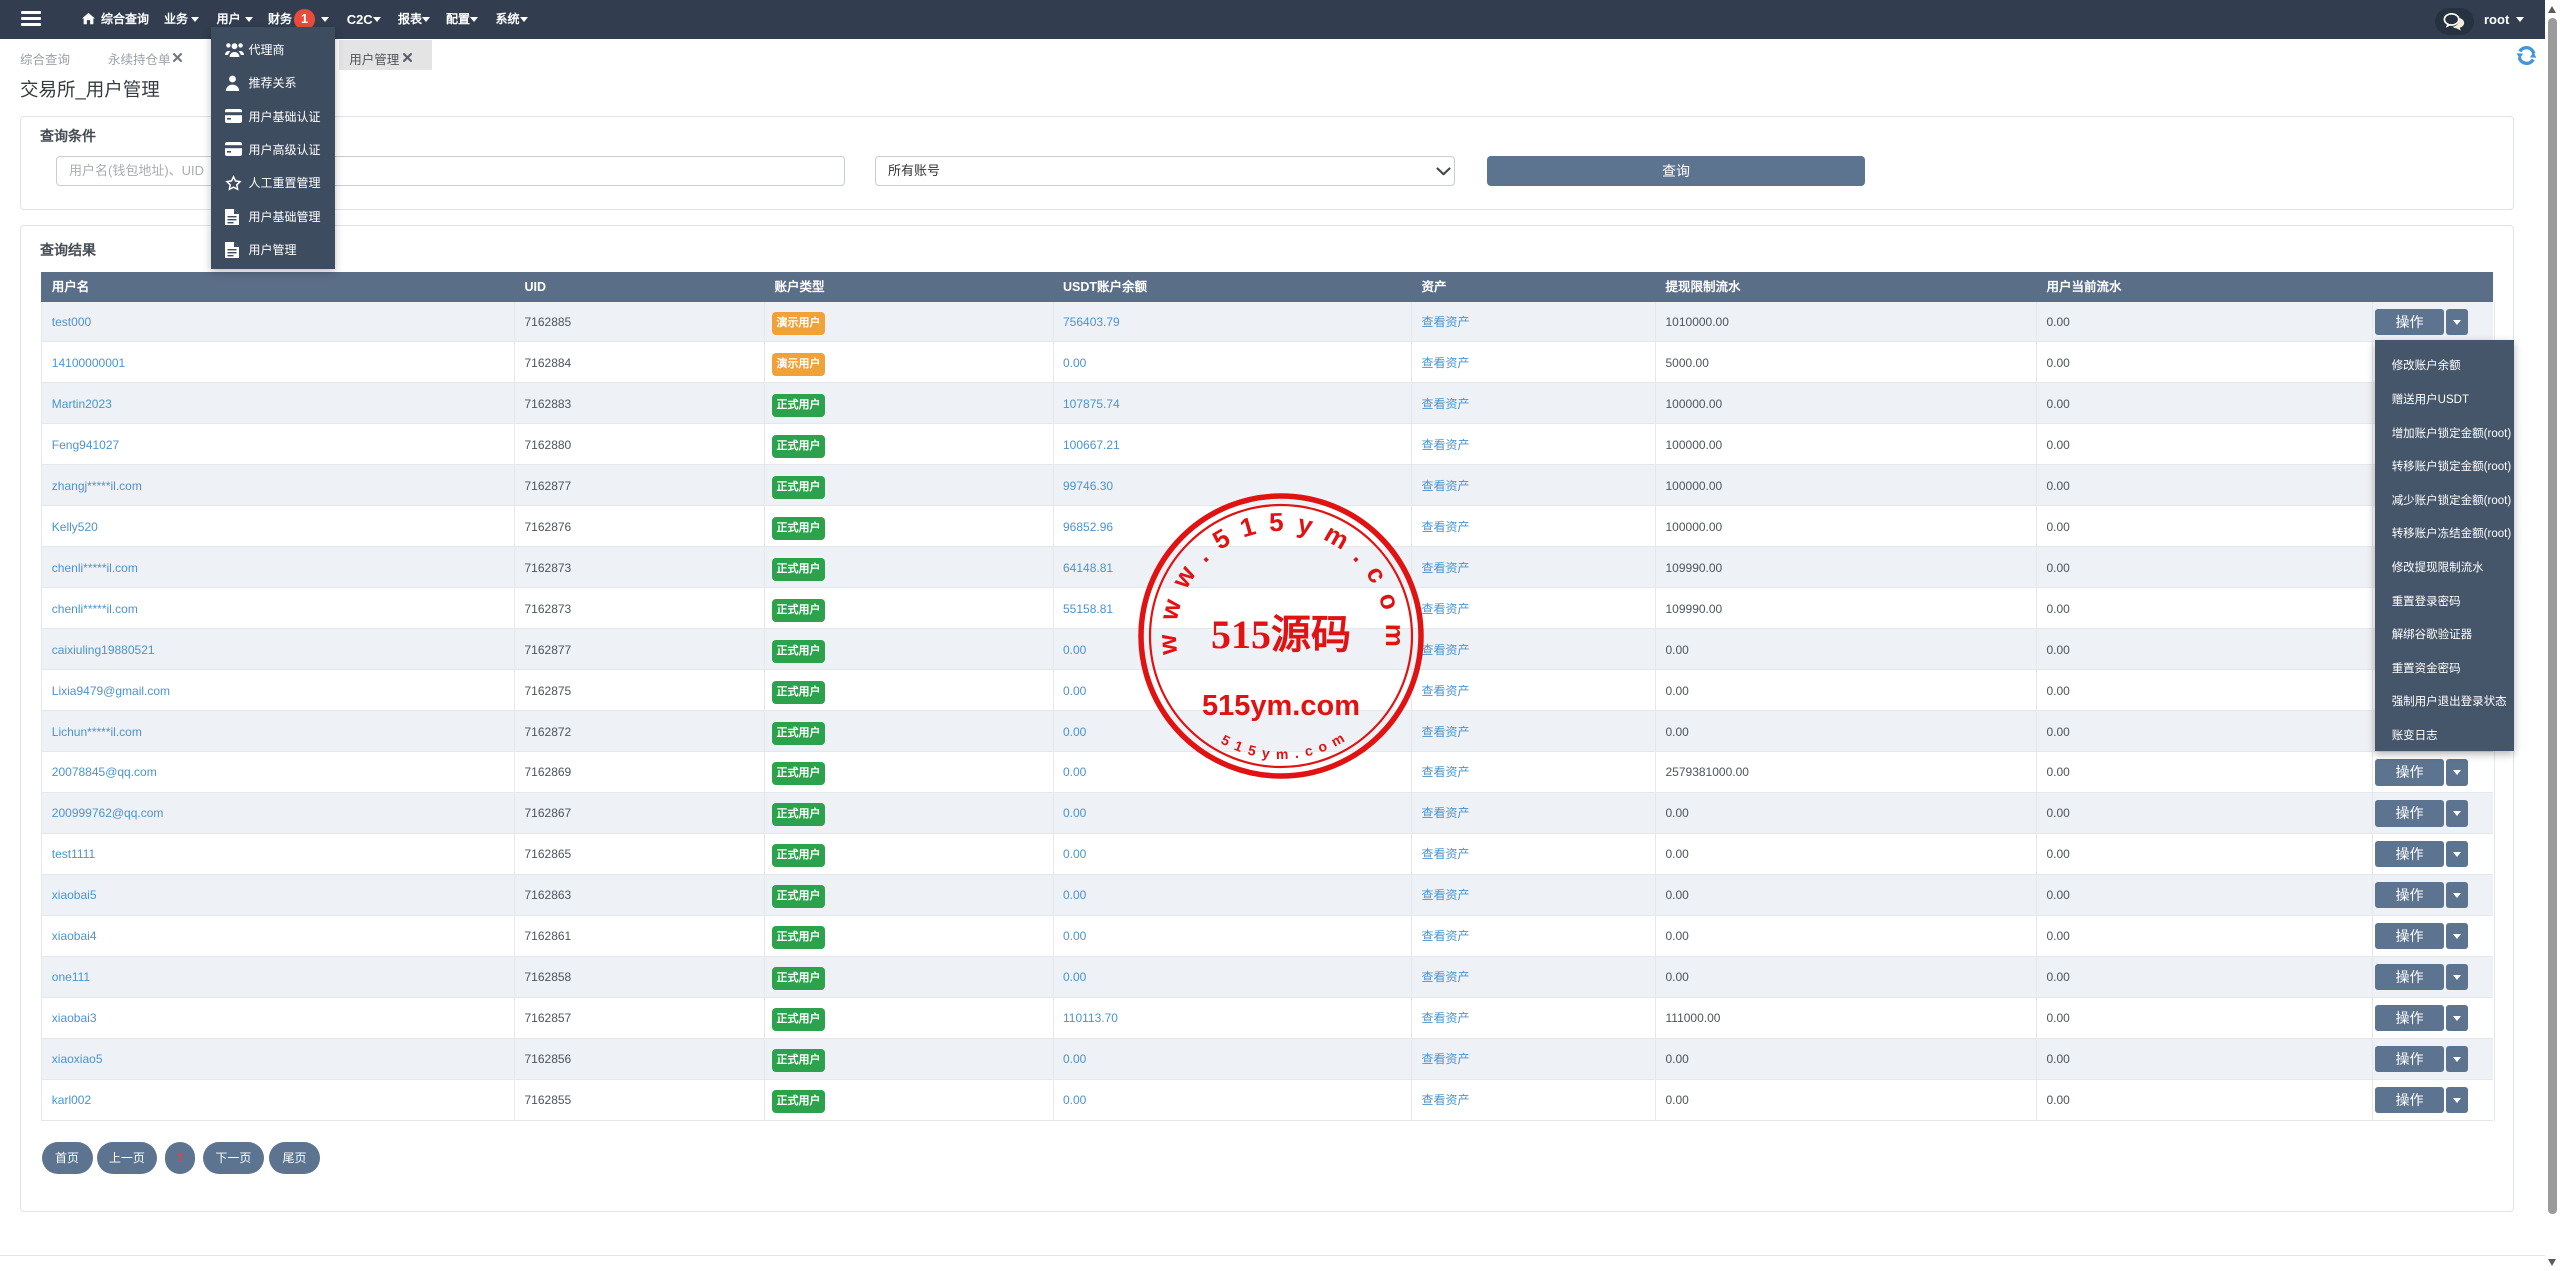  I want to click on svg-text: 515ym.com, so click(1281, 706).